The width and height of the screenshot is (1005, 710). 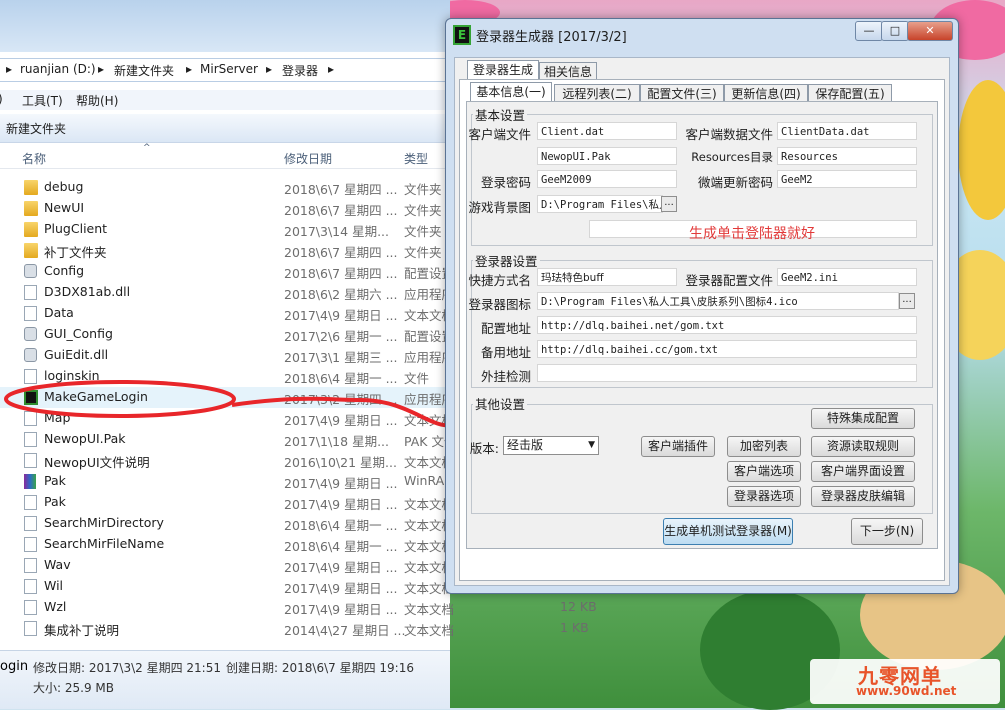 What do you see at coordinates (678, 446) in the screenshot?
I see `client-plugin-button: 客户端插件` at bounding box center [678, 446].